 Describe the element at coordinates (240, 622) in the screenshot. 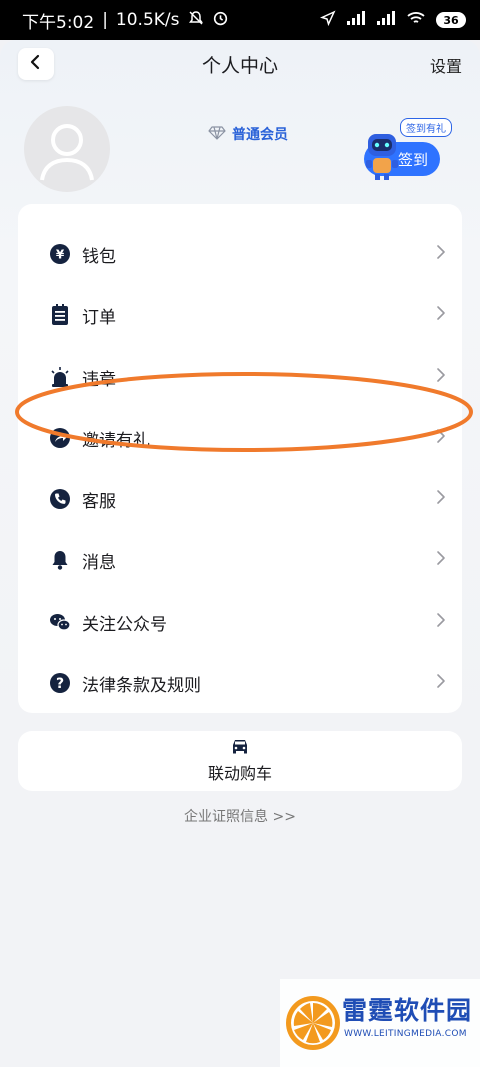

I see `menu-item-wechat-follow: 关注公众号` at that location.